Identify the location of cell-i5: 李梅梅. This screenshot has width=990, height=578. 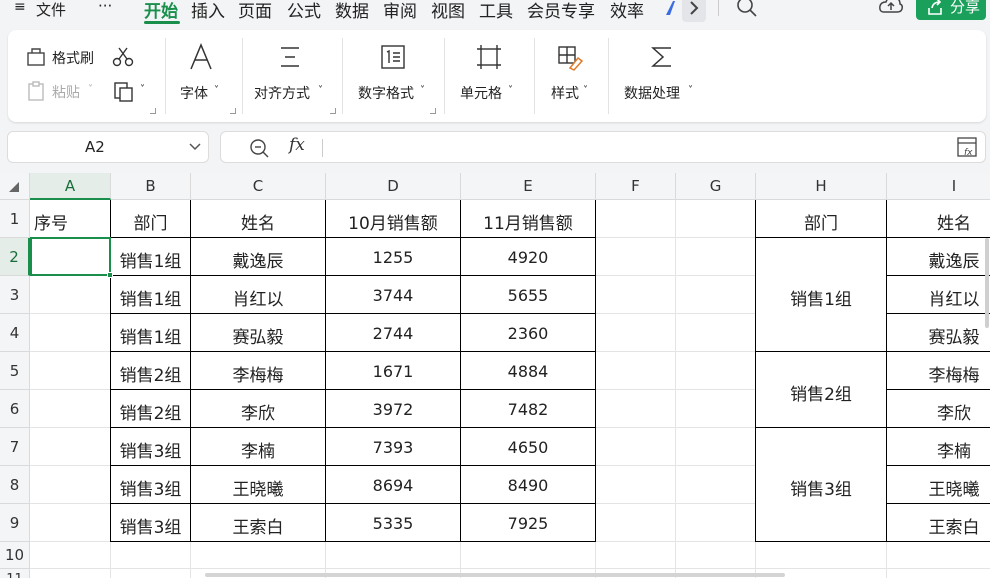
(938, 373).